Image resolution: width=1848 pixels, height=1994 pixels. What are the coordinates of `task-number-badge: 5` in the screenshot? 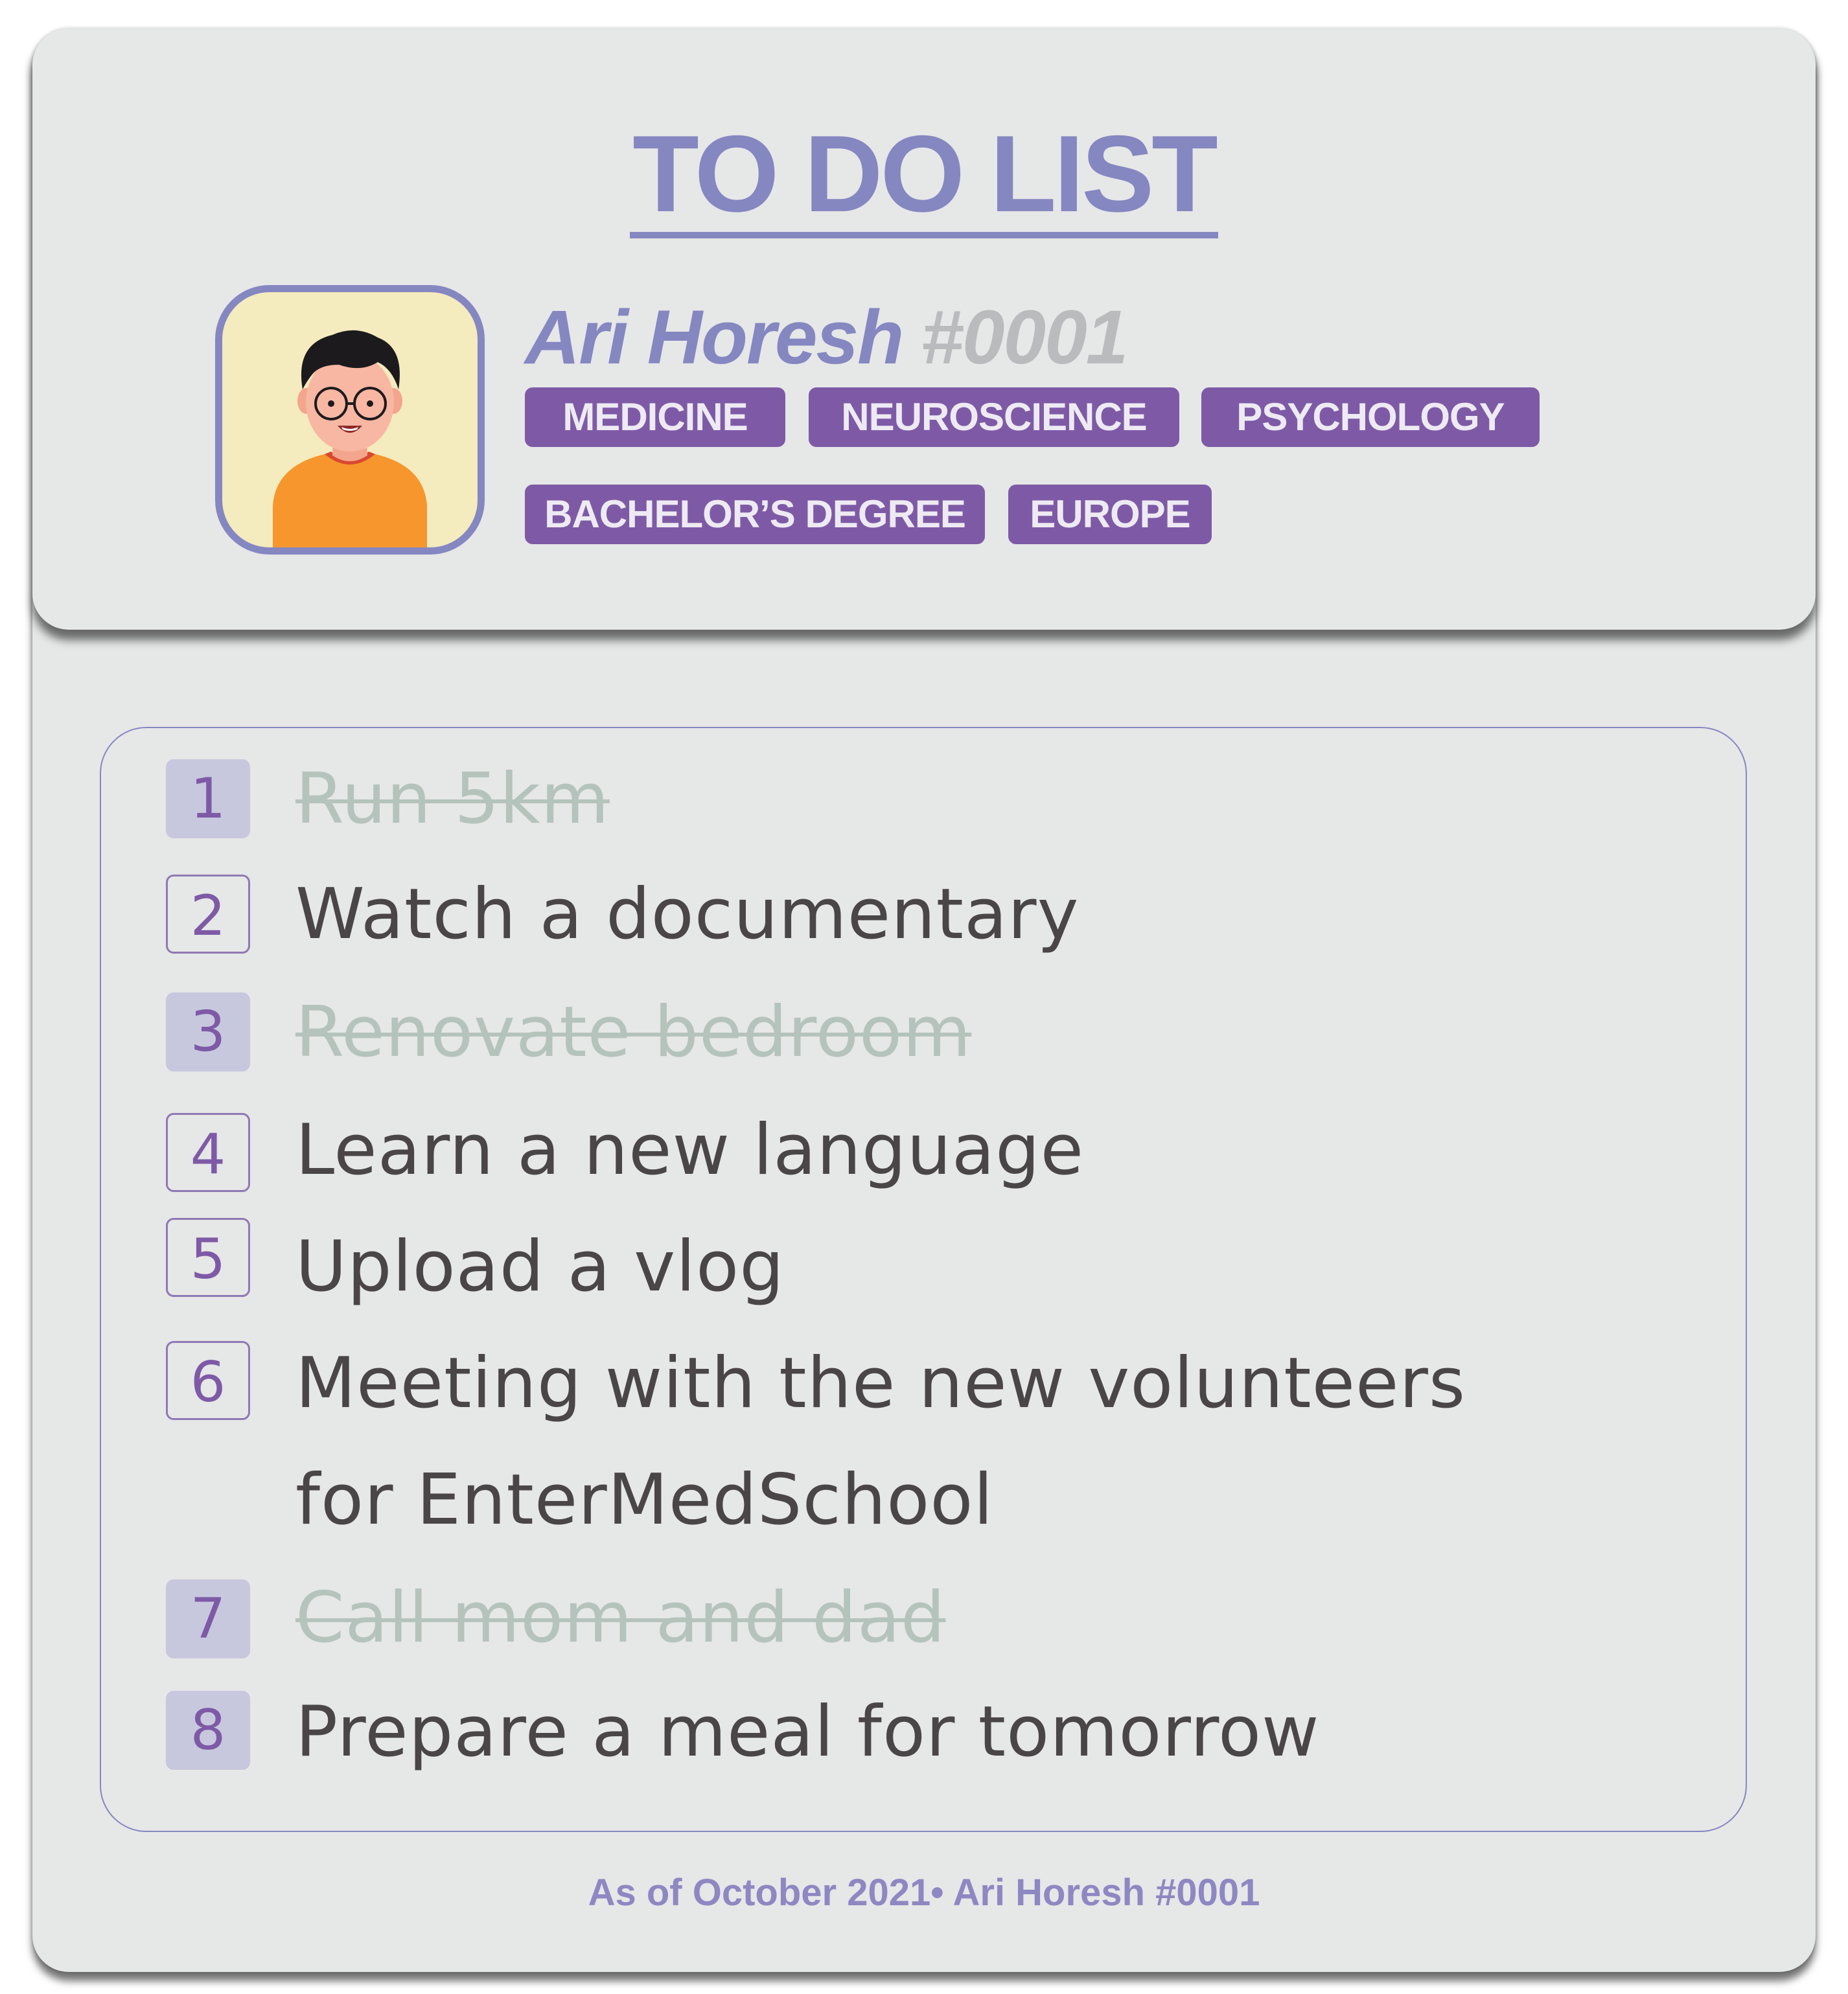 It's located at (208, 1257).